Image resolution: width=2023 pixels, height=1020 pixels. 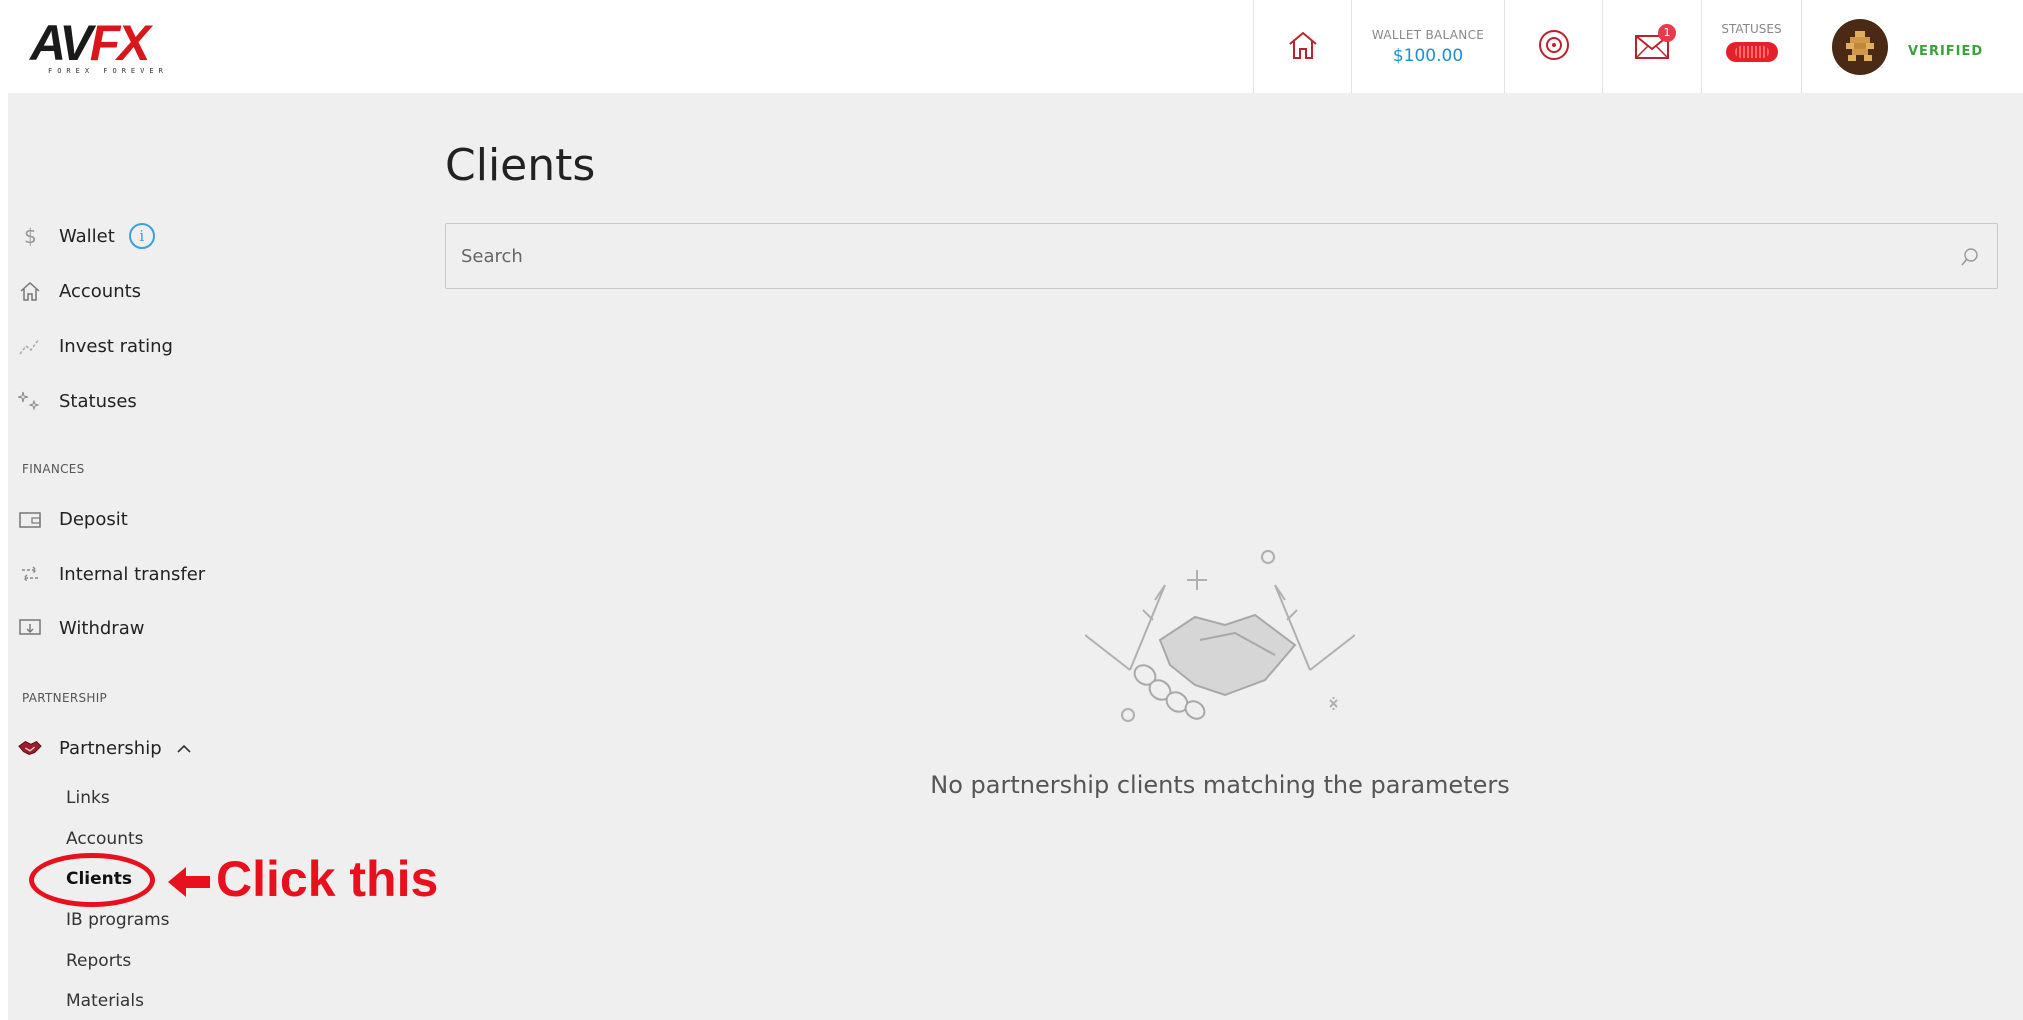 I want to click on sidebar-subitem-reports: Reports, so click(x=98, y=961).